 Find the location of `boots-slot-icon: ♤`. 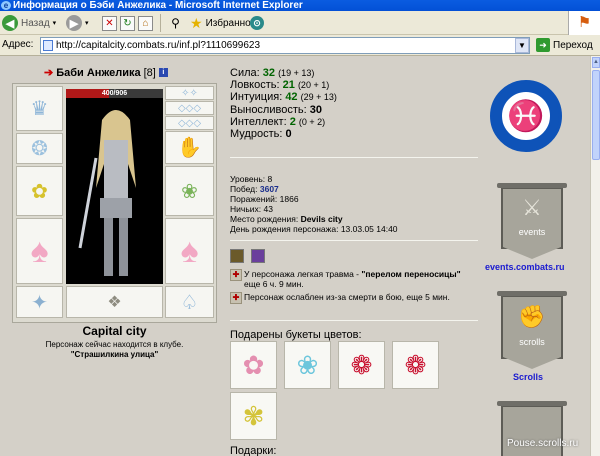

boots-slot-icon: ♤ is located at coordinates (189, 302).